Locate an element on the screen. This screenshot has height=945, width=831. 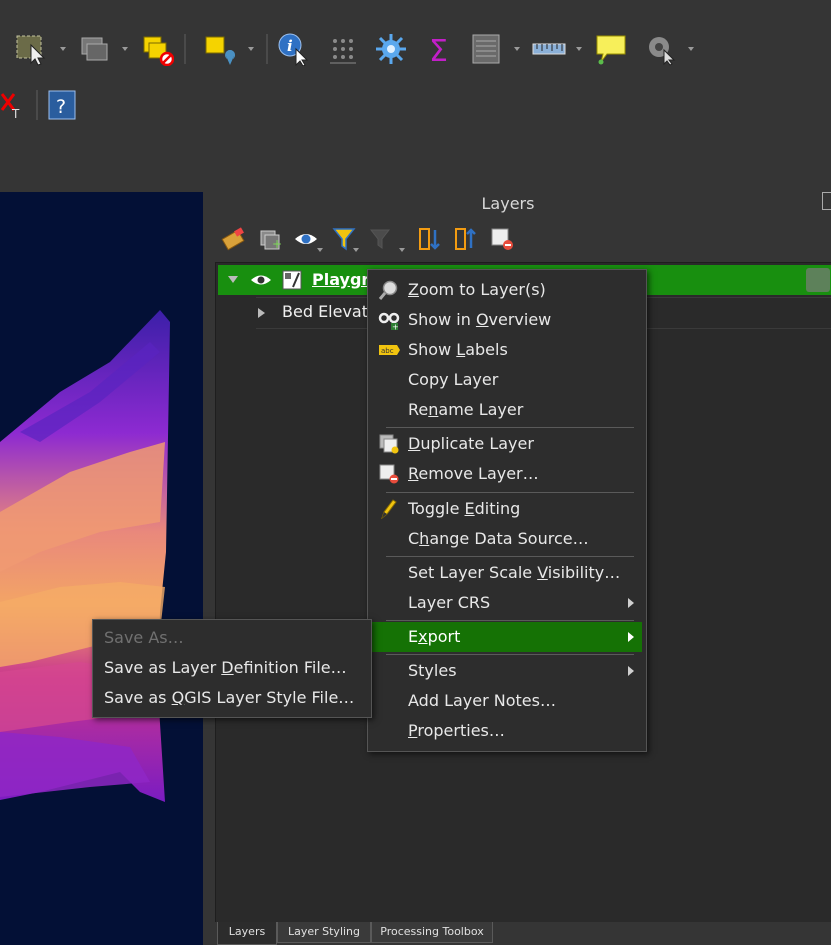
map-tips-icon is located at coordinates (611, 49).